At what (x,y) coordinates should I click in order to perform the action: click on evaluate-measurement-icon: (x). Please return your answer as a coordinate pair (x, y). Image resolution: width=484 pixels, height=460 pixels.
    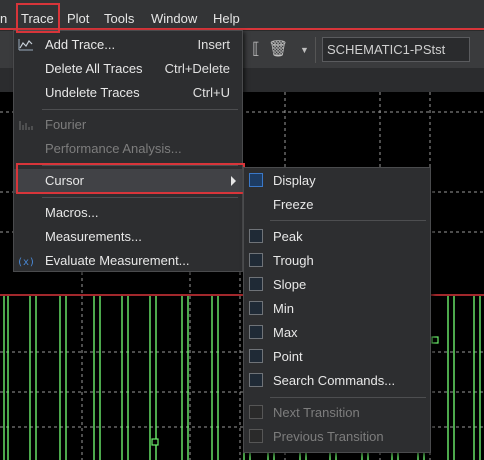
    Looking at the image, I should click on (25, 262).